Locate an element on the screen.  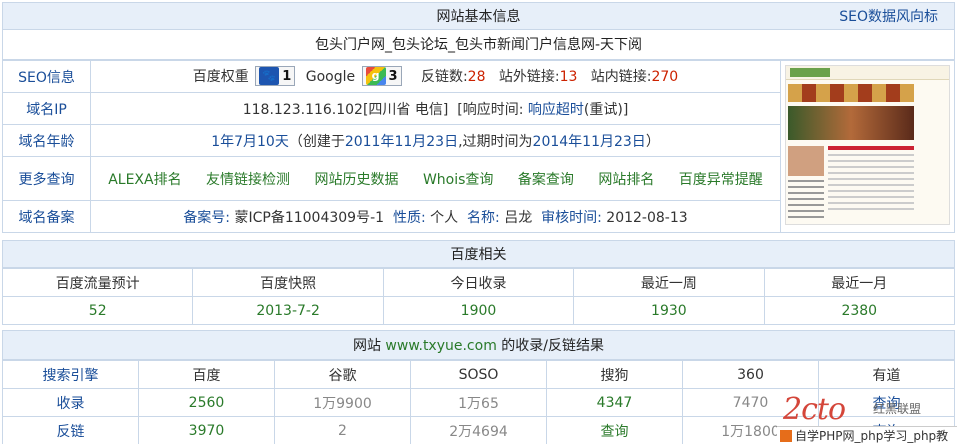
whois-link: Whois查询 is located at coordinates (458, 180).